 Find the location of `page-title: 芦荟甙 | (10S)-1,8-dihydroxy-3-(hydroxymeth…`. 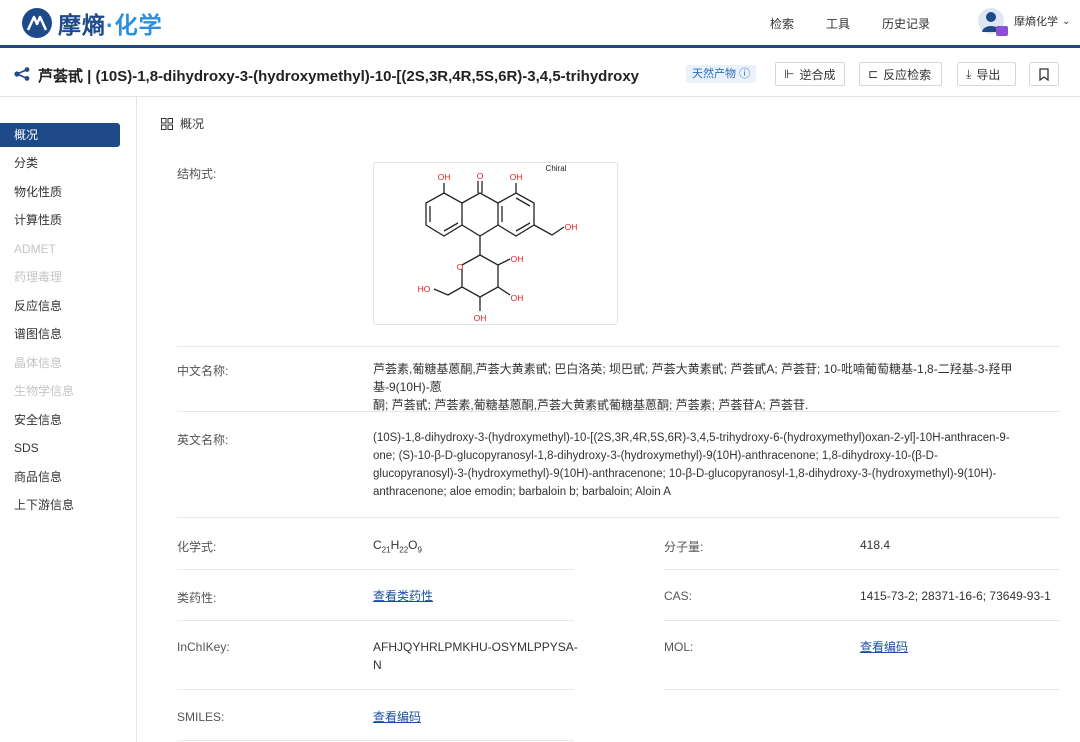

page-title: 芦荟甙 | (10S)-1,8-dihydroxy-3-(hydroxymeth… is located at coordinates (339, 76).